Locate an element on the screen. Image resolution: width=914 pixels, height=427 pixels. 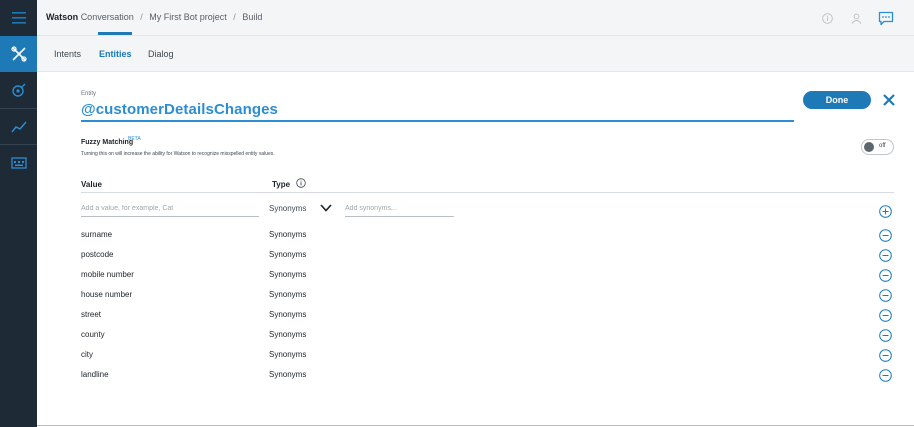
type-column-header: Type is located at coordinates (281, 184).